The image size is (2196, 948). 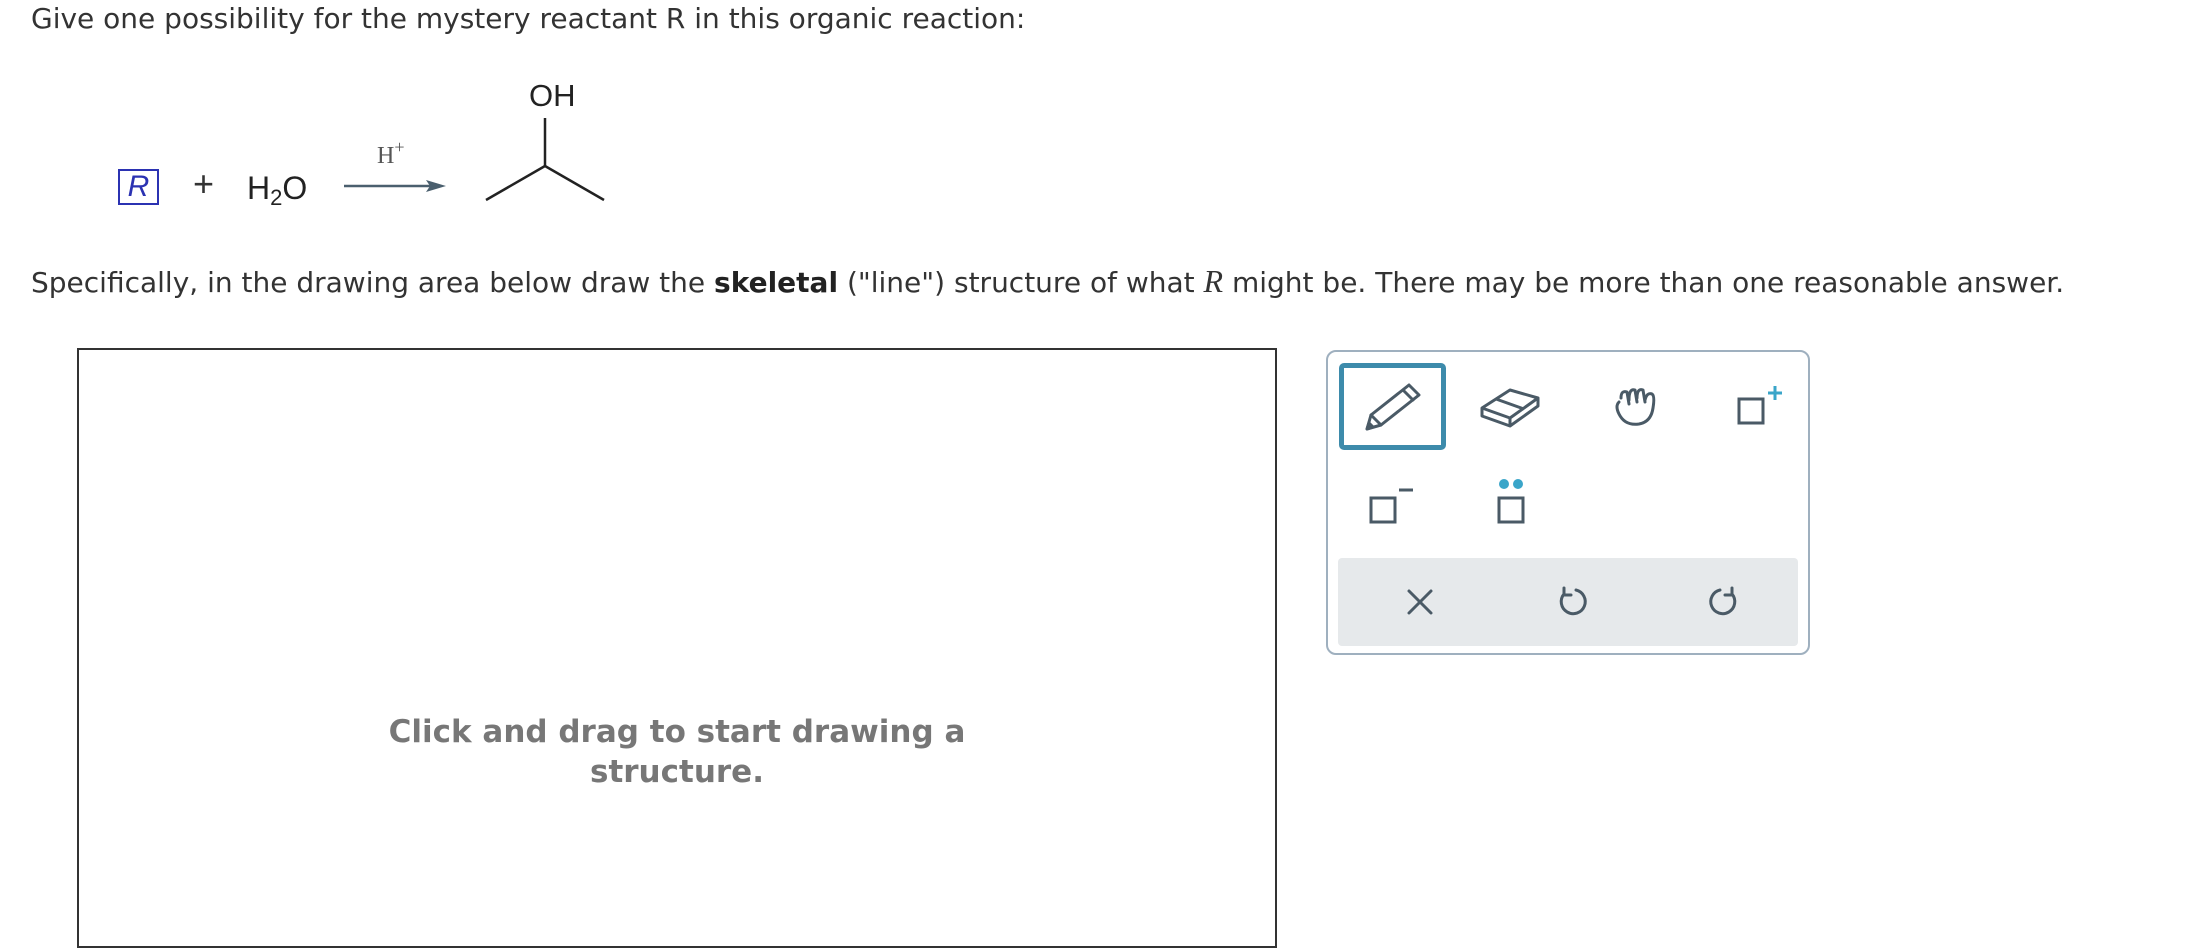 What do you see at coordinates (552, 95) in the screenshot?
I see `product-hydroxyl-label: OH` at bounding box center [552, 95].